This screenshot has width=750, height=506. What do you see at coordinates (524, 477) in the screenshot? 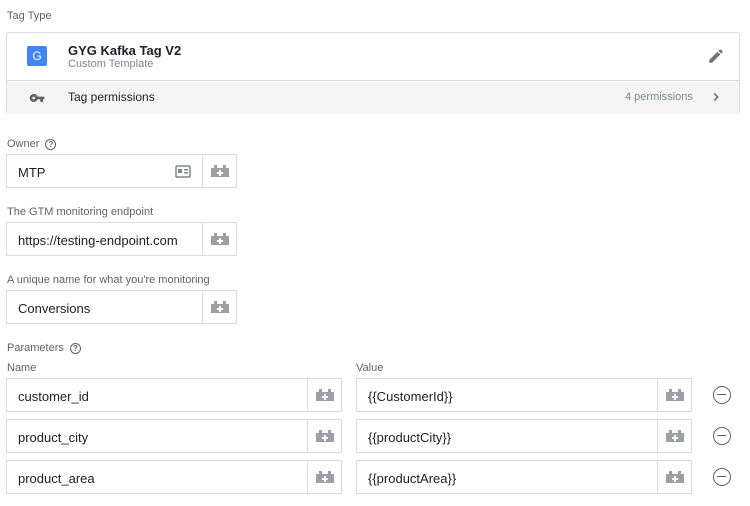
I see `param-value-input: {{productArea}}` at bounding box center [524, 477].